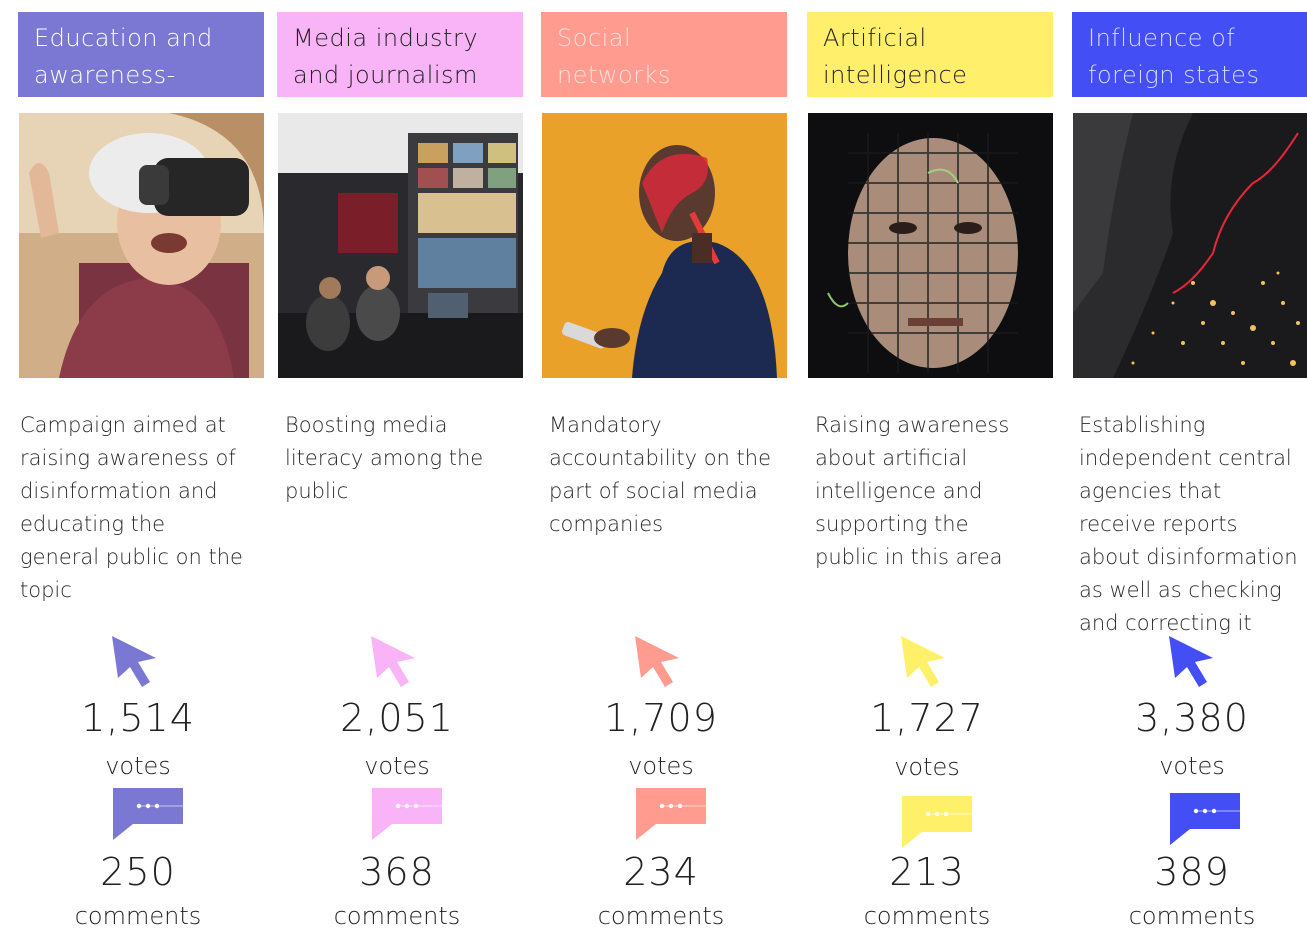  Describe the element at coordinates (899, 491) in the screenshot. I see `description-line: intelligence and` at that location.